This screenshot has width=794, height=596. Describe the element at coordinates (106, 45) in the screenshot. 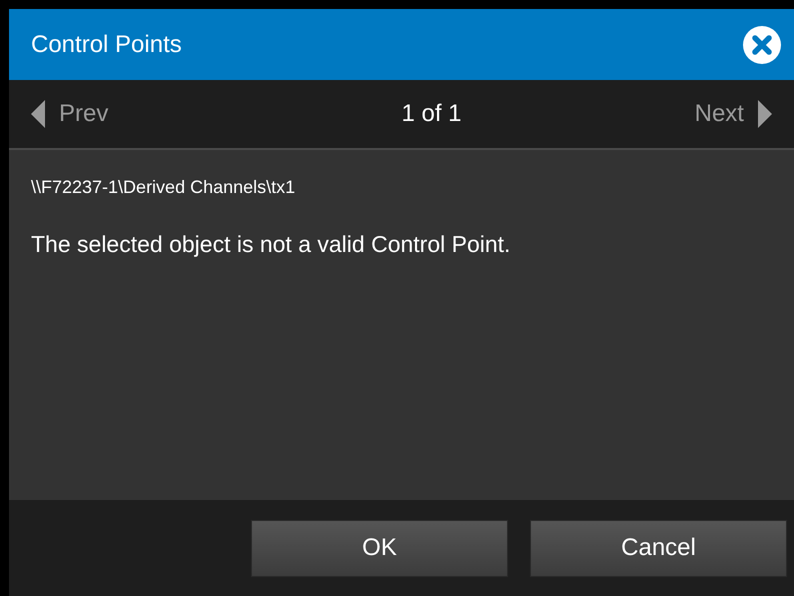

I see `dialog-title: Control Points` at that location.